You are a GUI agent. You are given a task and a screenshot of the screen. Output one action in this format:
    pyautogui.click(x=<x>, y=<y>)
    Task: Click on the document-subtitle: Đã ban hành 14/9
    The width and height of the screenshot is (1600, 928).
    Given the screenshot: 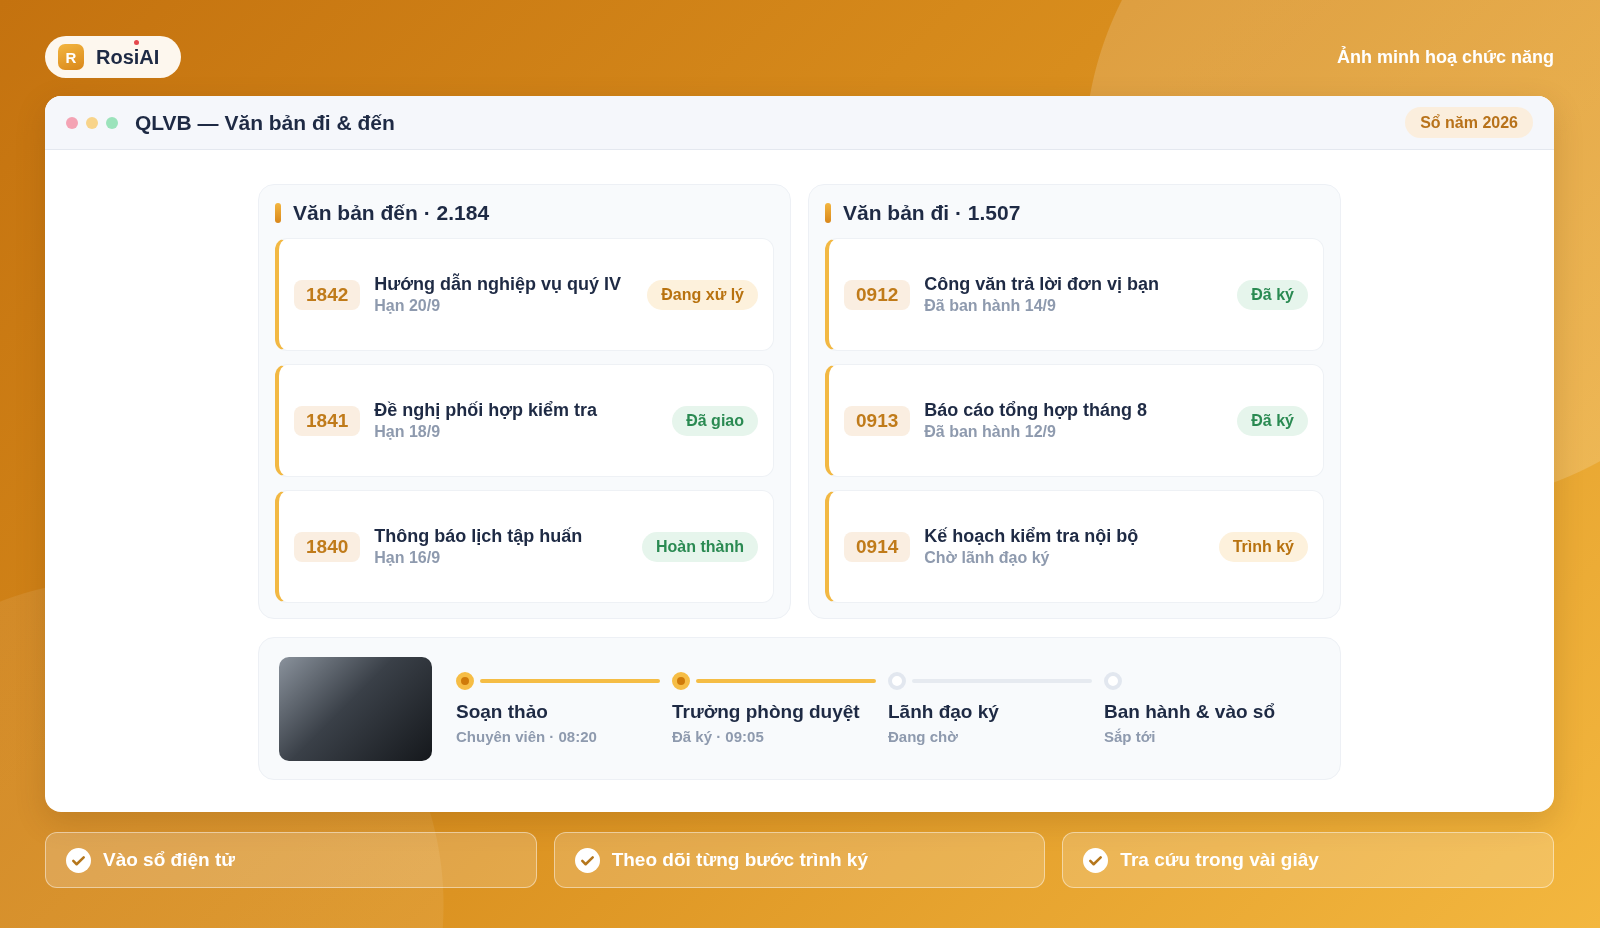 What is the action you would take?
    pyautogui.click(x=990, y=306)
    